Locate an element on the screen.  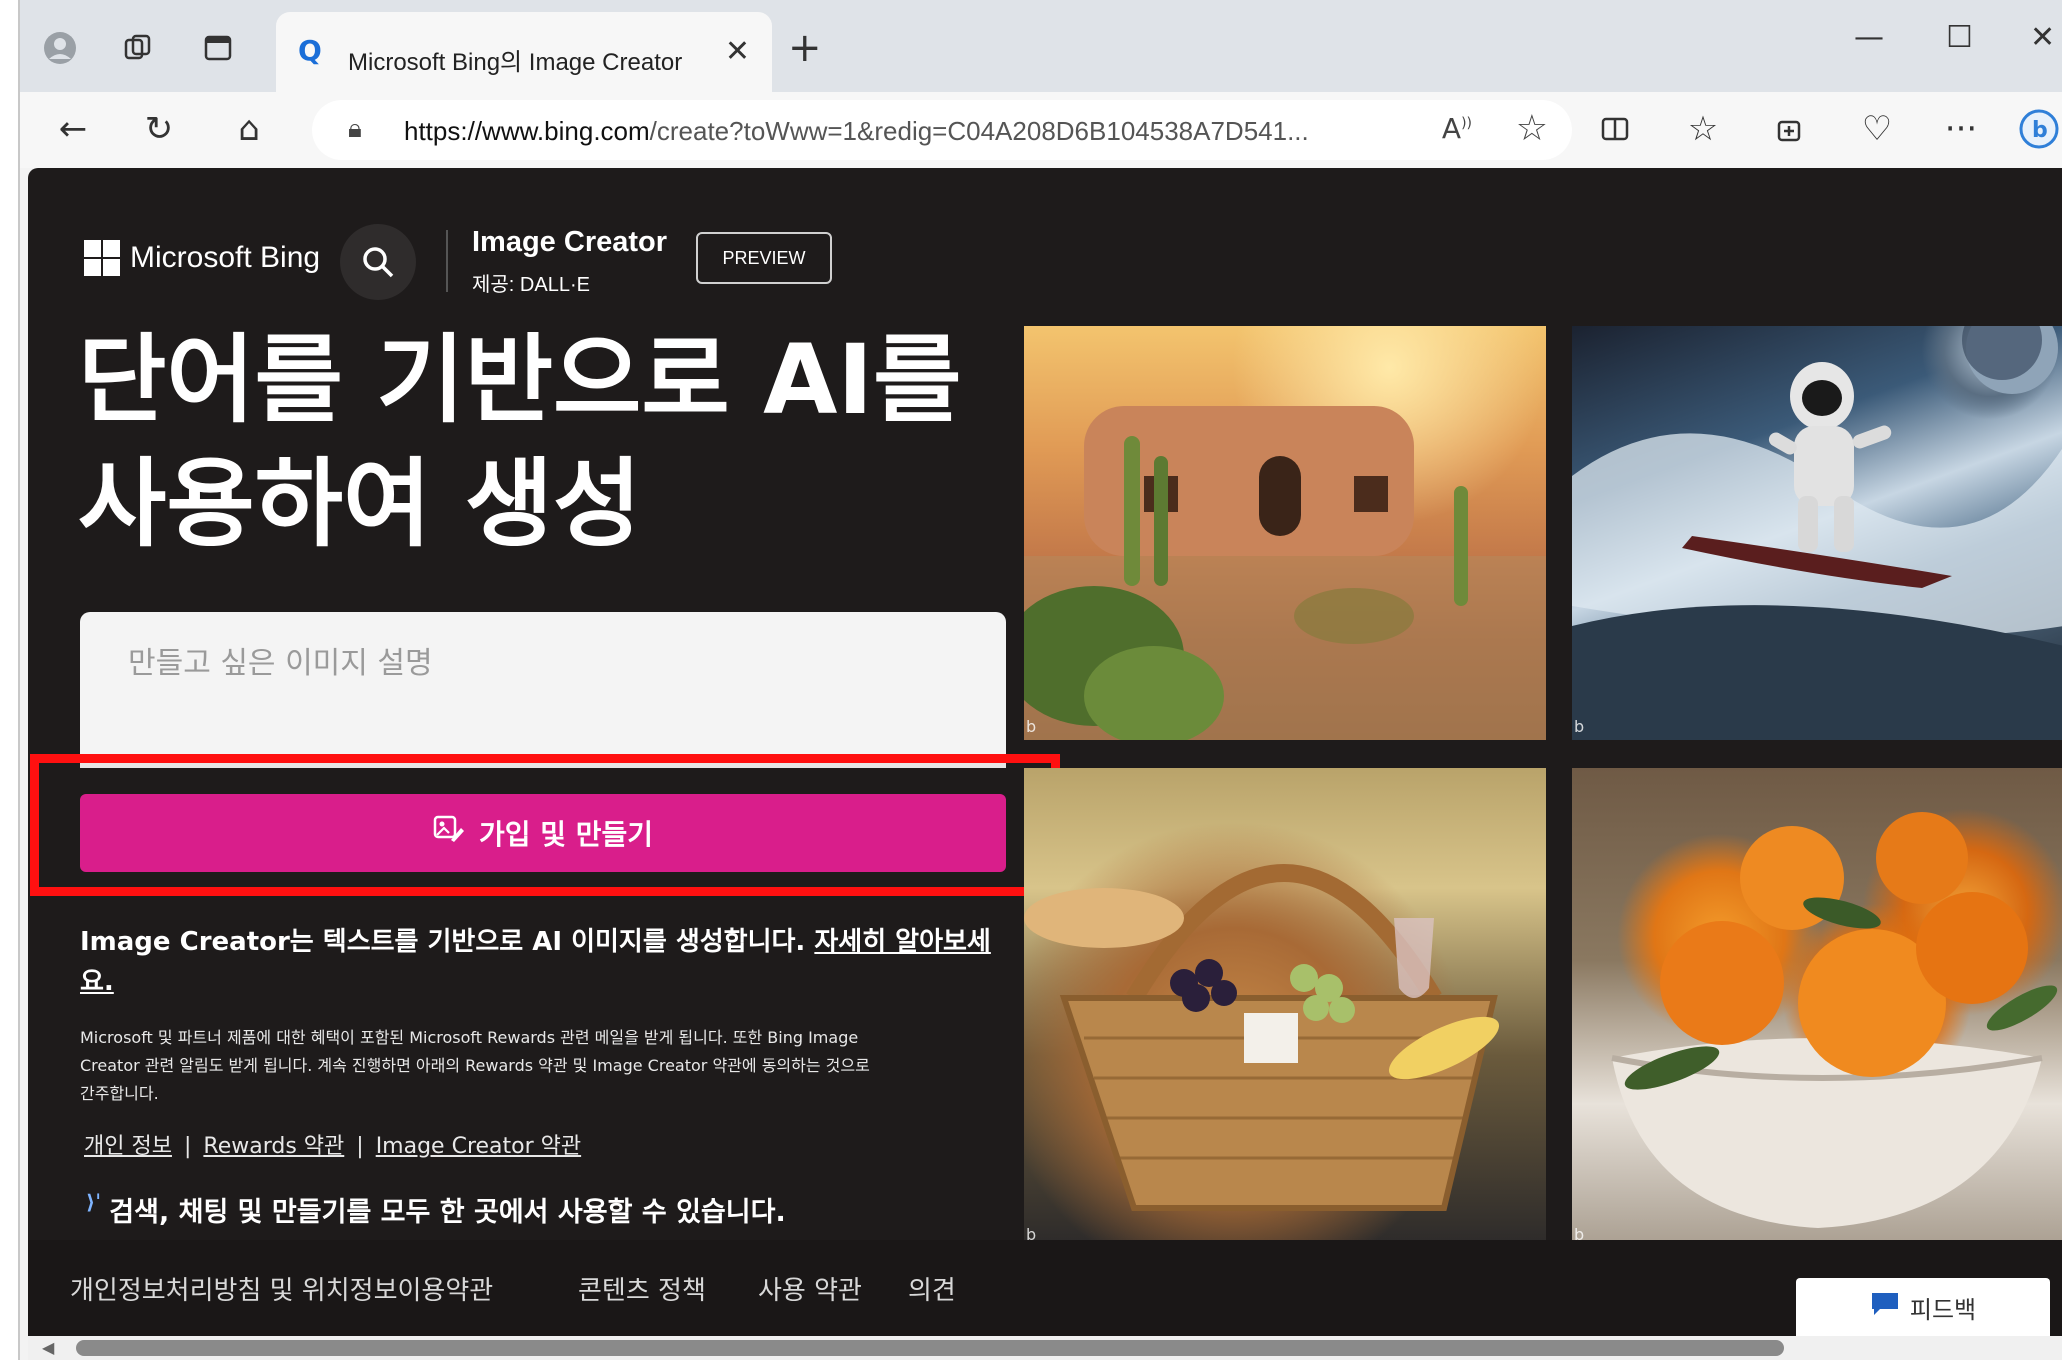
close-window-button: ✕ is located at coordinates (2042, 37).